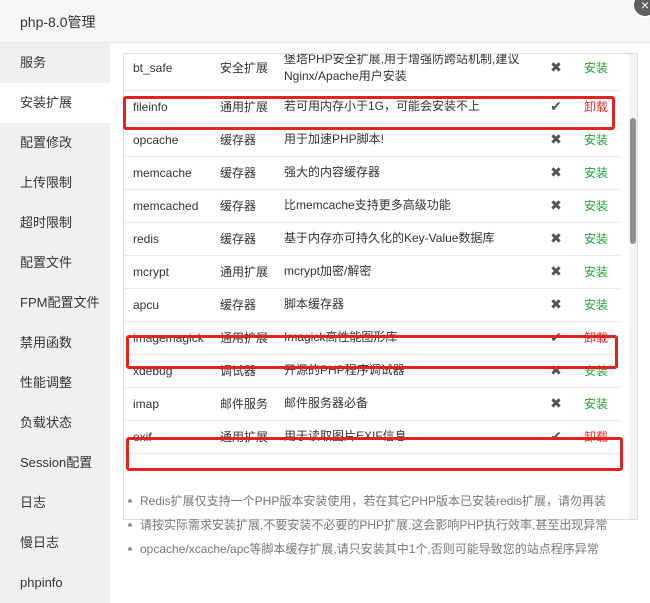 This screenshot has width=650, height=603. I want to click on table-row: imagemagick 通用扩展 Imagick高性能图形库 ✔ 卸载, so click(372, 338).